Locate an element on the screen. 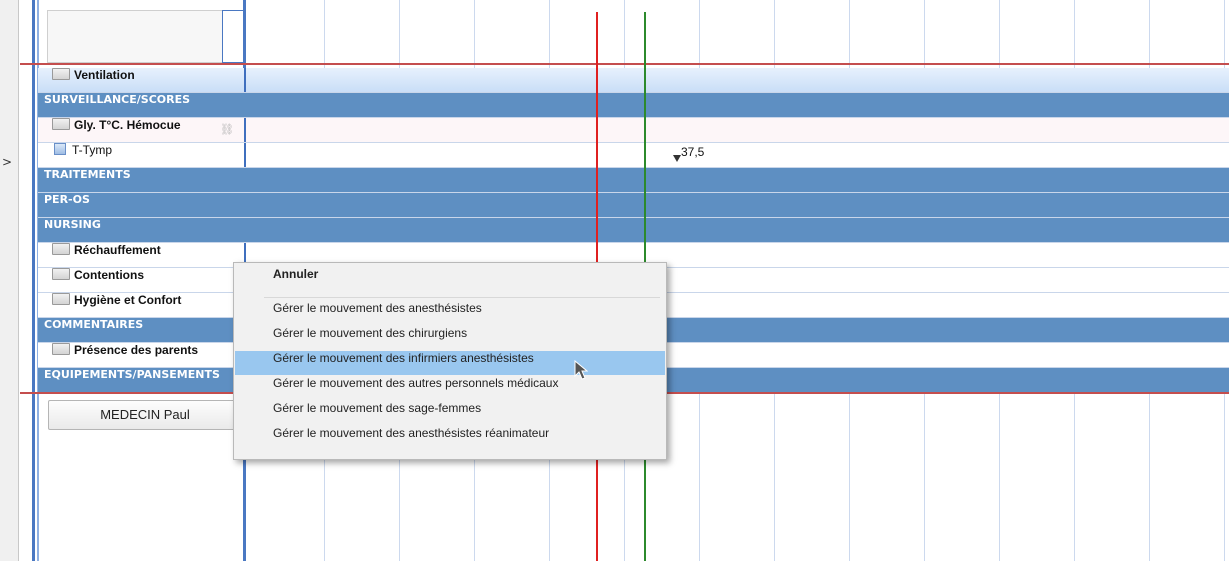  section-label: NURSING is located at coordinates (72, 224).